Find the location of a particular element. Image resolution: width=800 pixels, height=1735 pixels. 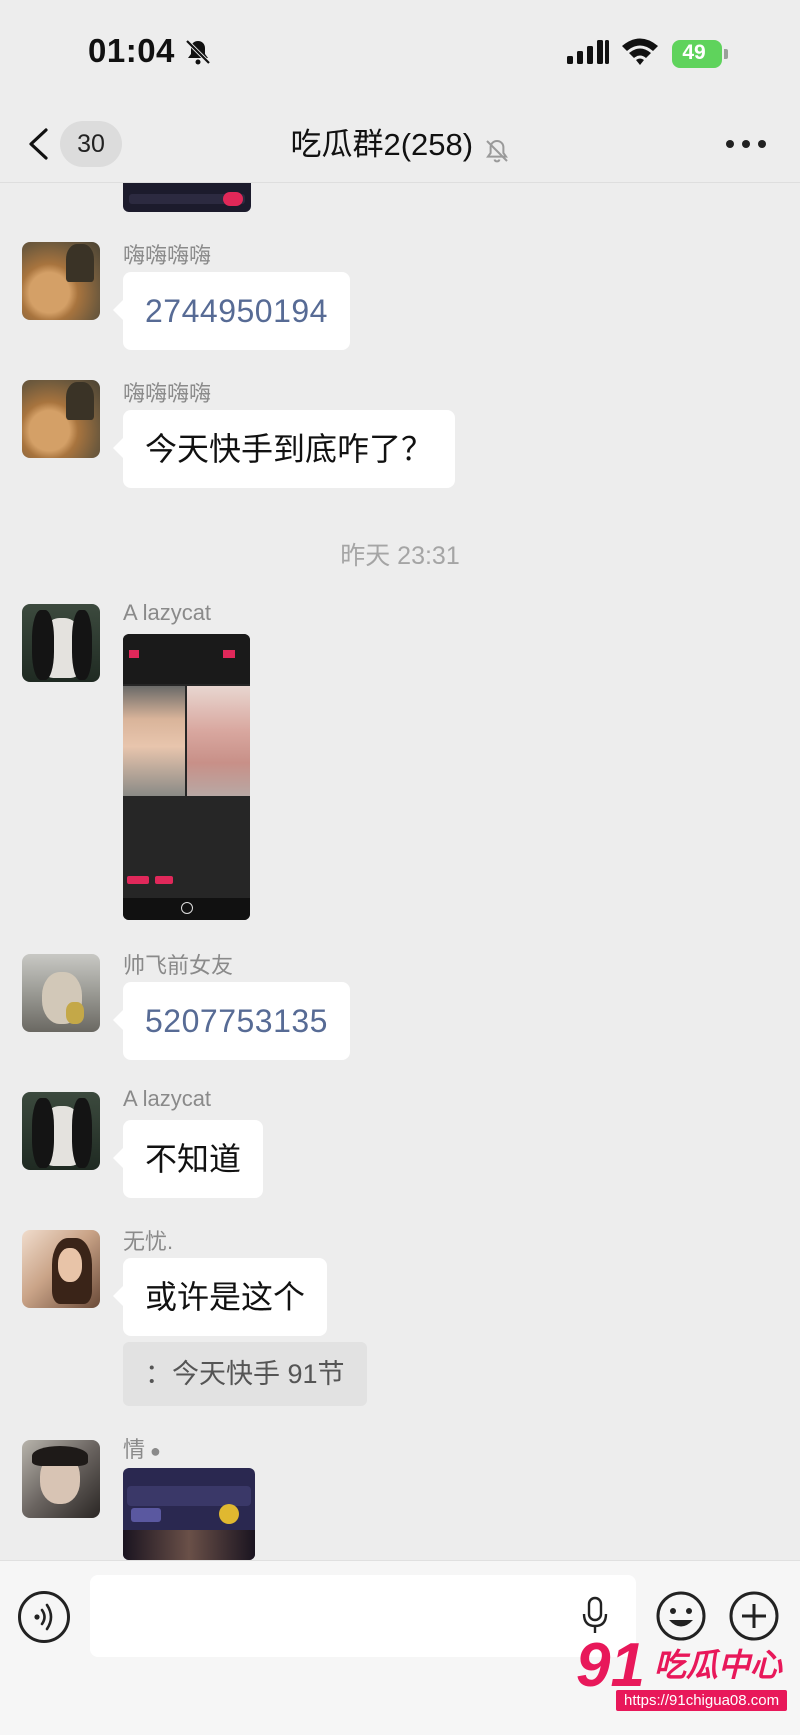

watermark-url: https://91chigua08.com is located at coordinates (702, 1700).